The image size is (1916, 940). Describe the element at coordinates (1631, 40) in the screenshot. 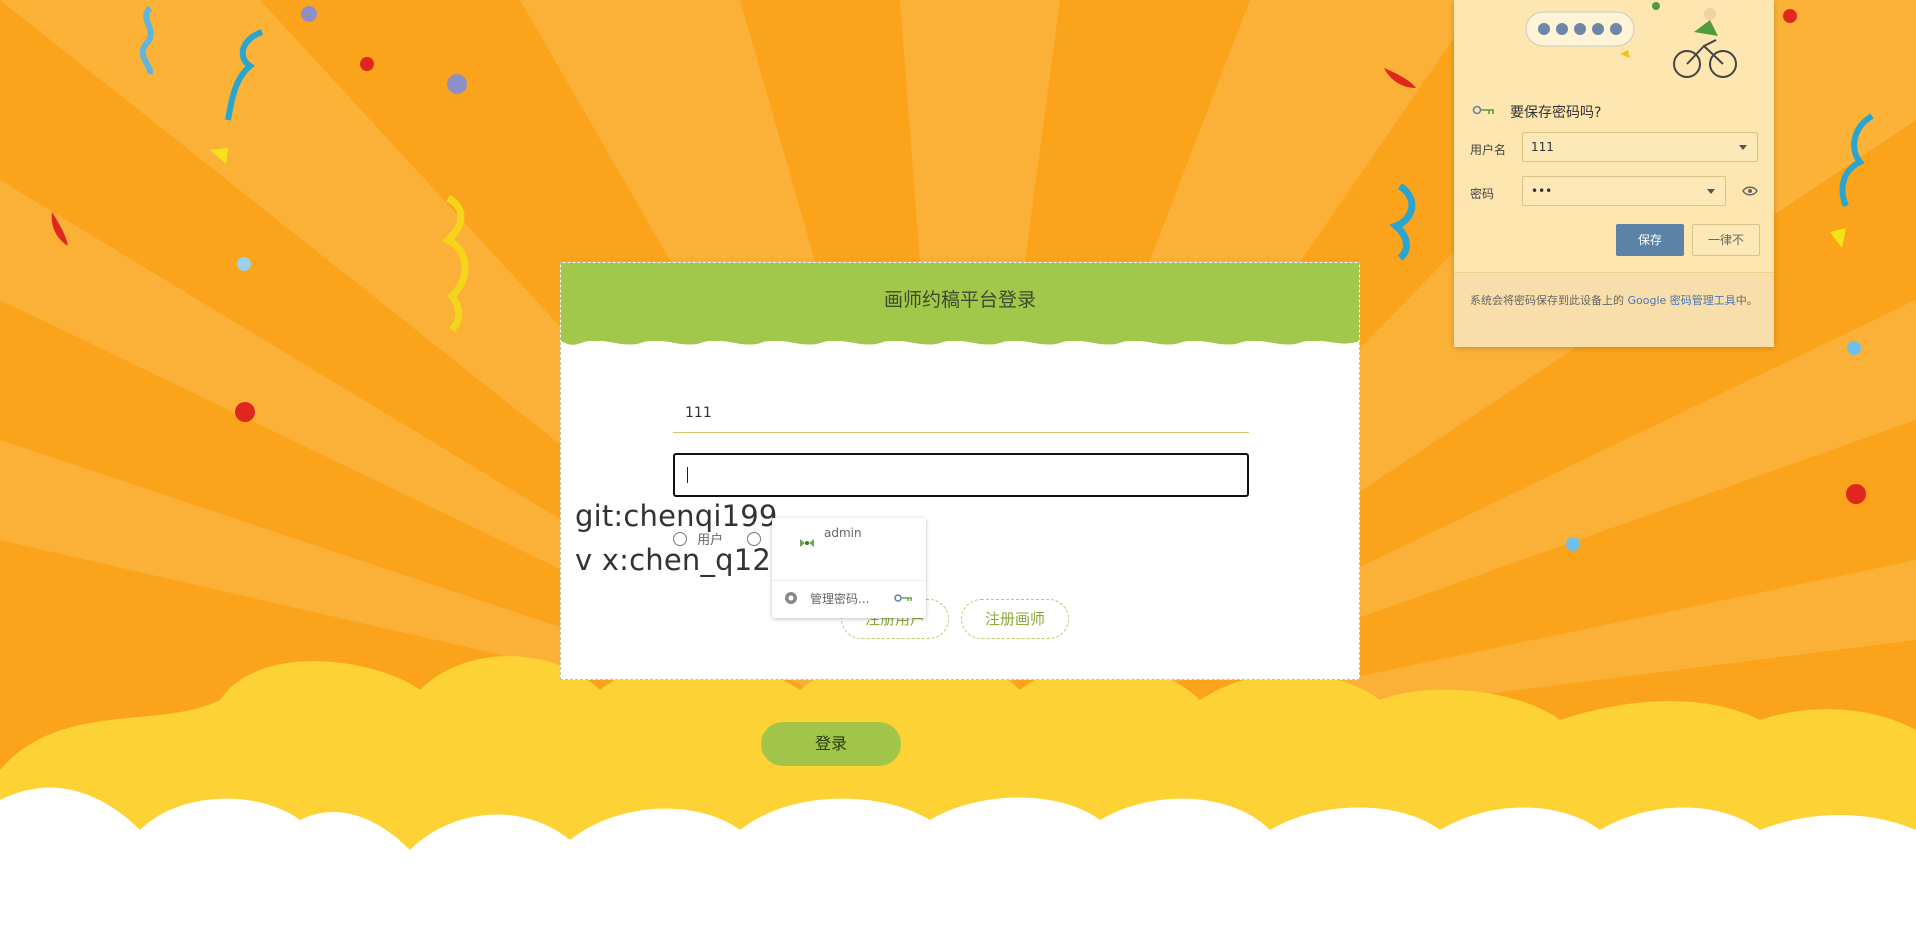

I see `password-illustration` at that location.